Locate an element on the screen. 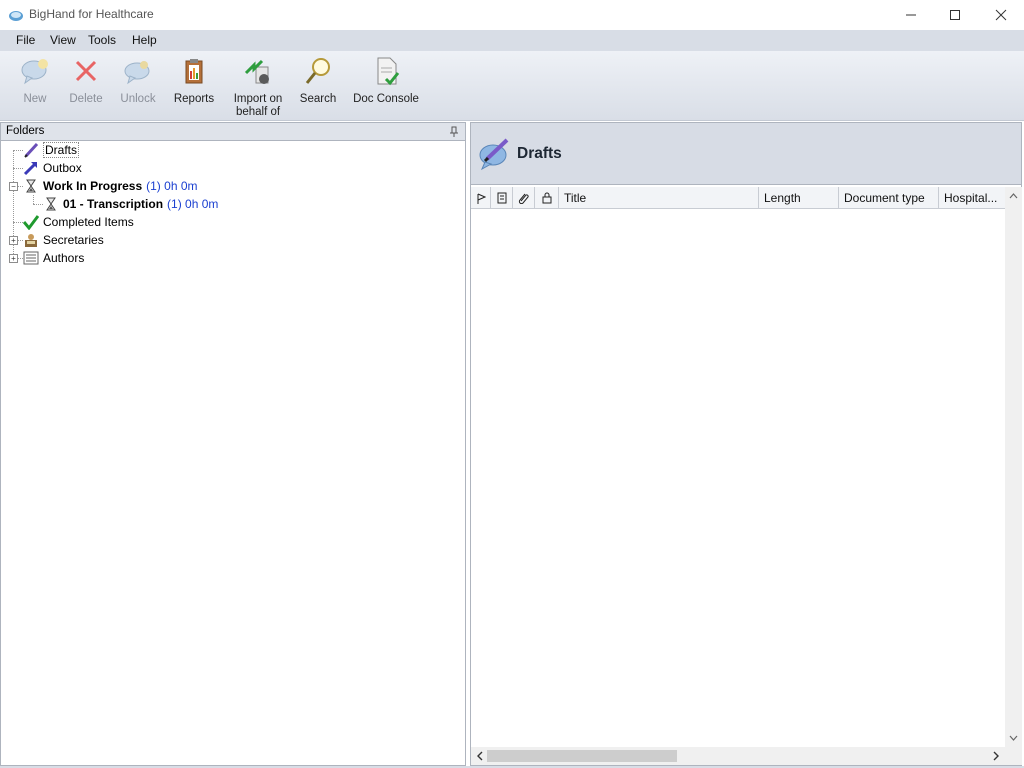 This screenshot has height=768, width=1024. unlock-icon is located at coordinates (137, 73).